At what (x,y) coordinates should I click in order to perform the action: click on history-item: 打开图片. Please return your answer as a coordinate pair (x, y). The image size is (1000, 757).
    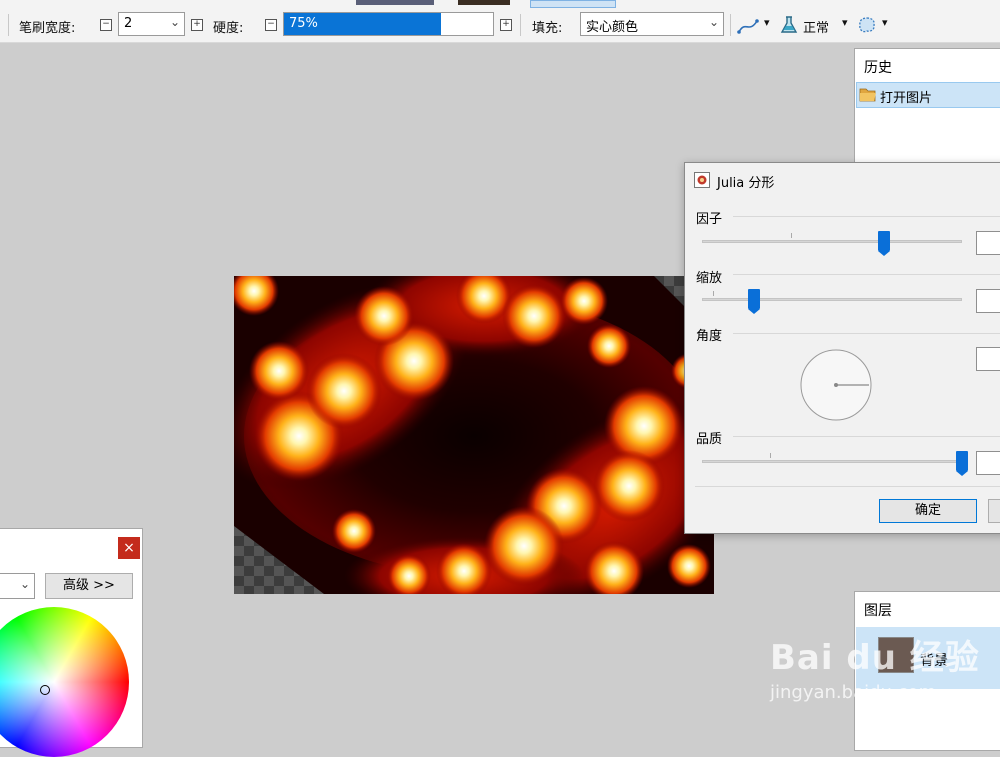
    Looking at the image, I should click on (928, 95).